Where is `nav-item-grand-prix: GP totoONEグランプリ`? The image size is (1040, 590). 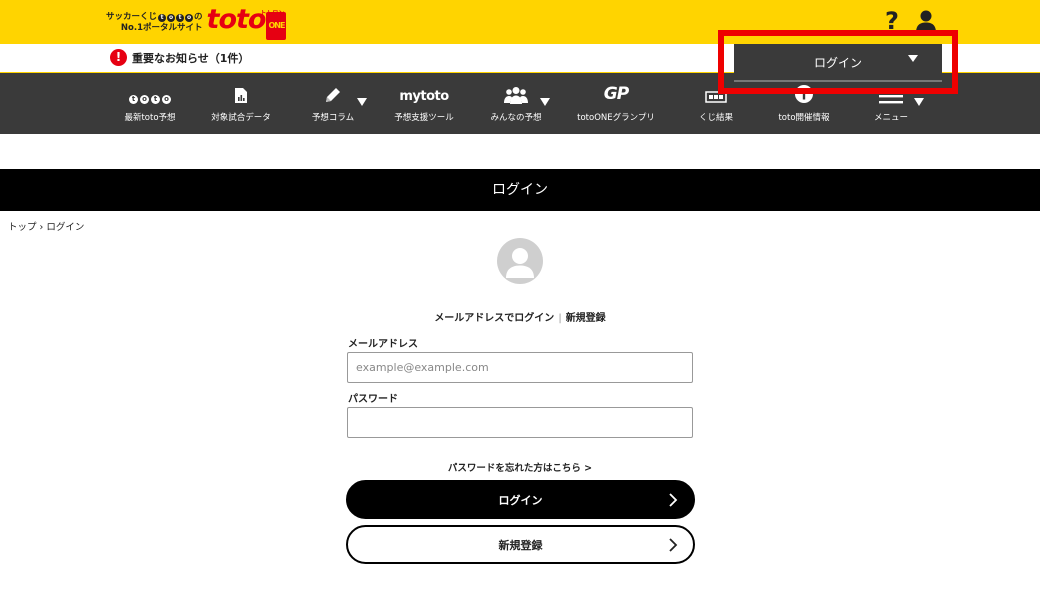
nav-item-grand-prix: GP totoONEグランプリ is located at coordinates (616, 103).